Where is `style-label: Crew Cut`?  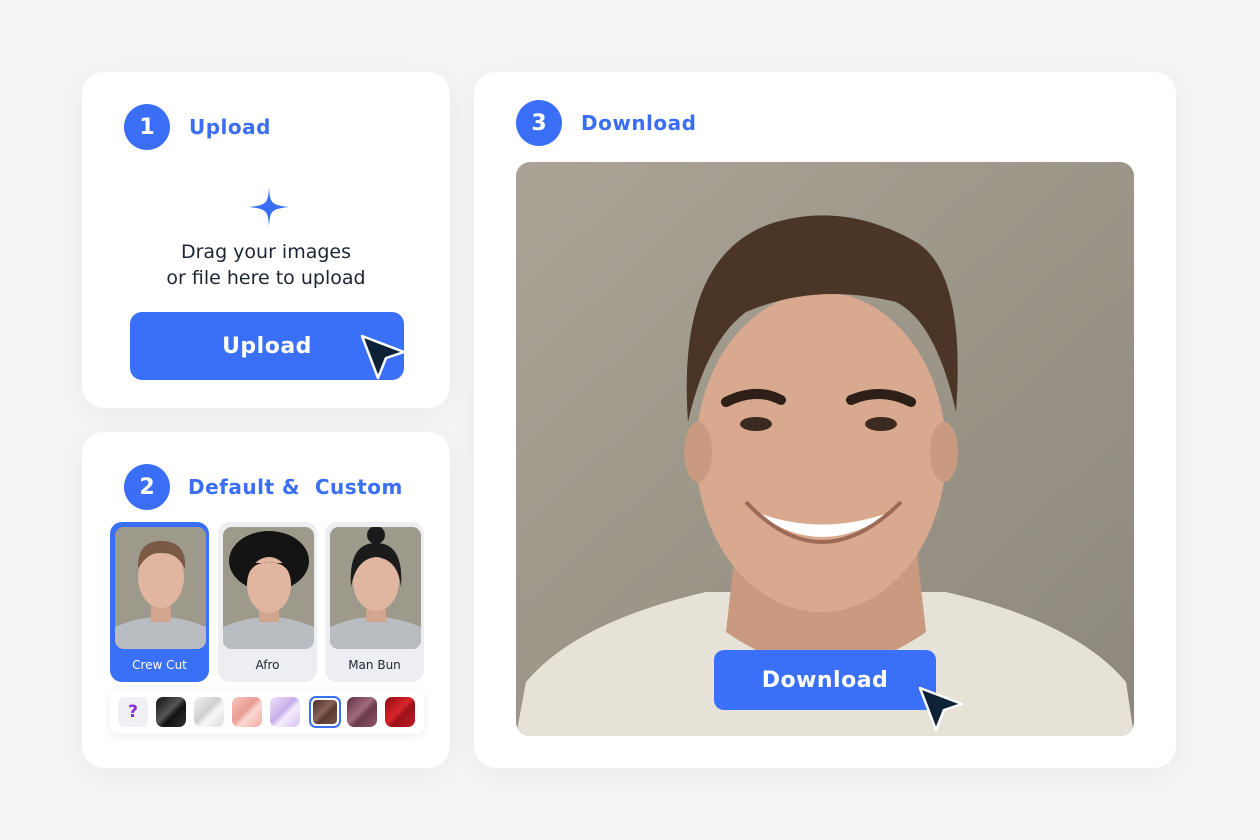 style-label: Crew Cut is located at coordinates (159, 665).